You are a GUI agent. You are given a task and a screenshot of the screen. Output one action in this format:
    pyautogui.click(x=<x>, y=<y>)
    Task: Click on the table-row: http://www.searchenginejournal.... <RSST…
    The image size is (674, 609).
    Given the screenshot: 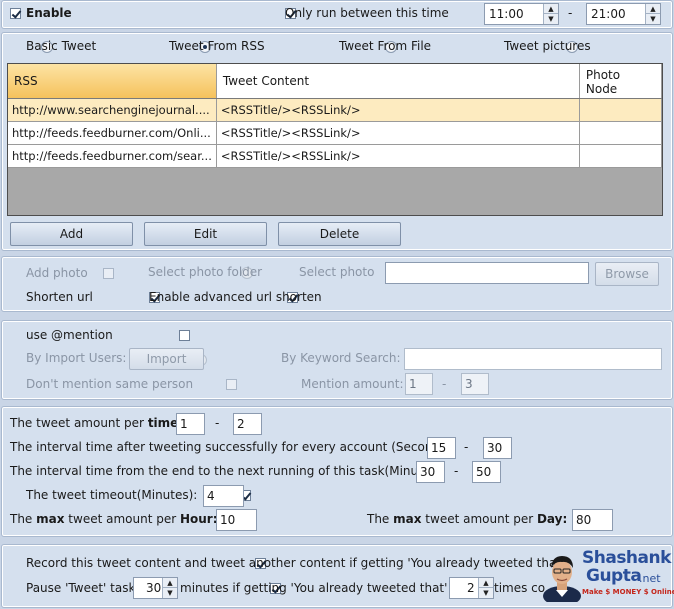 What is the action you would take?
    pyautogui.click(x=335, y=110)
    